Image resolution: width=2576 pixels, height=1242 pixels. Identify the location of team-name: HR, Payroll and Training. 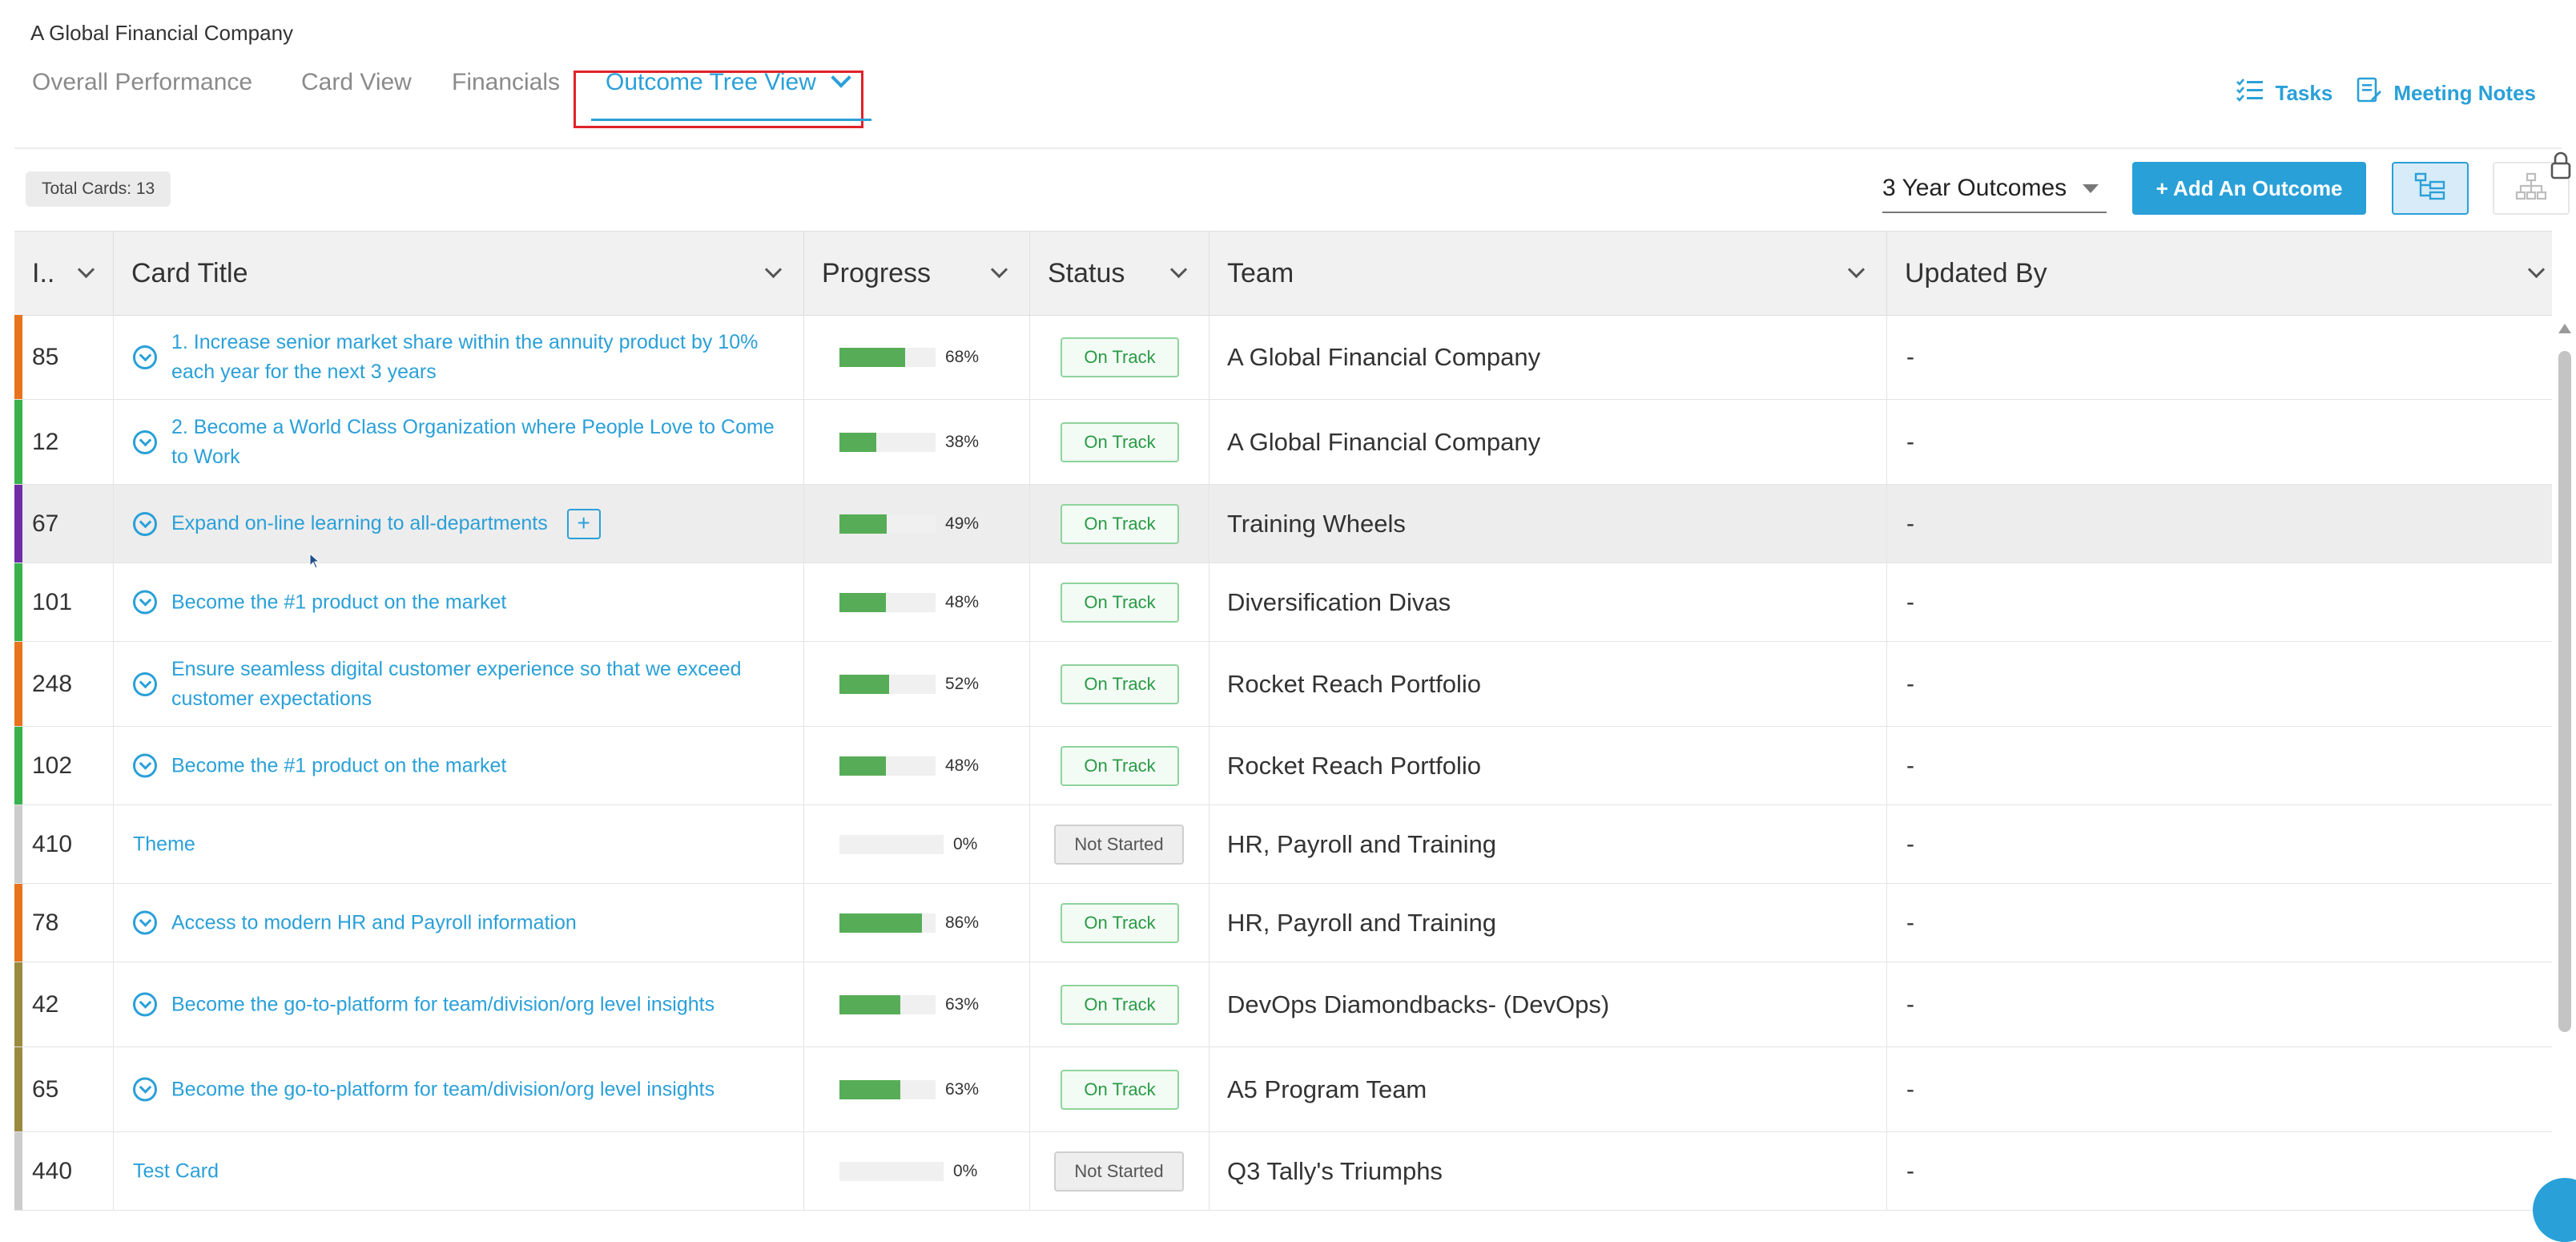
(1361, 922).